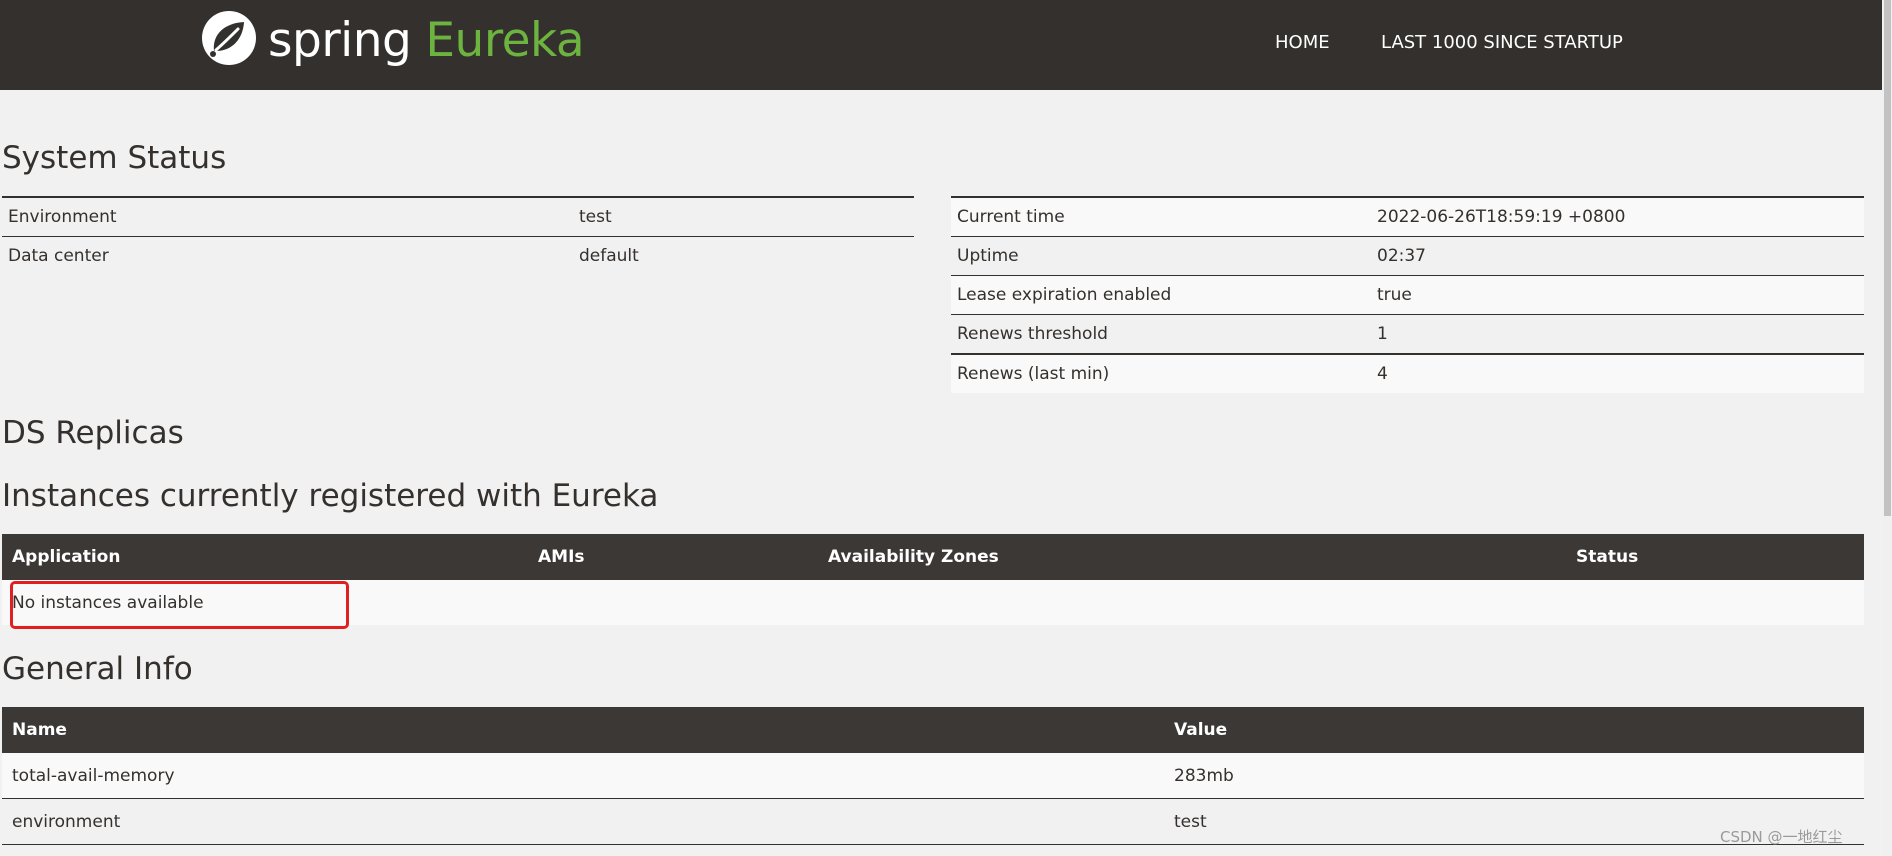 The height and width of the screenshot is (856, 1892). Describe the element at coordinates (340, 40) in the screenshot. I see `brand-spring-text: spring` at that location.